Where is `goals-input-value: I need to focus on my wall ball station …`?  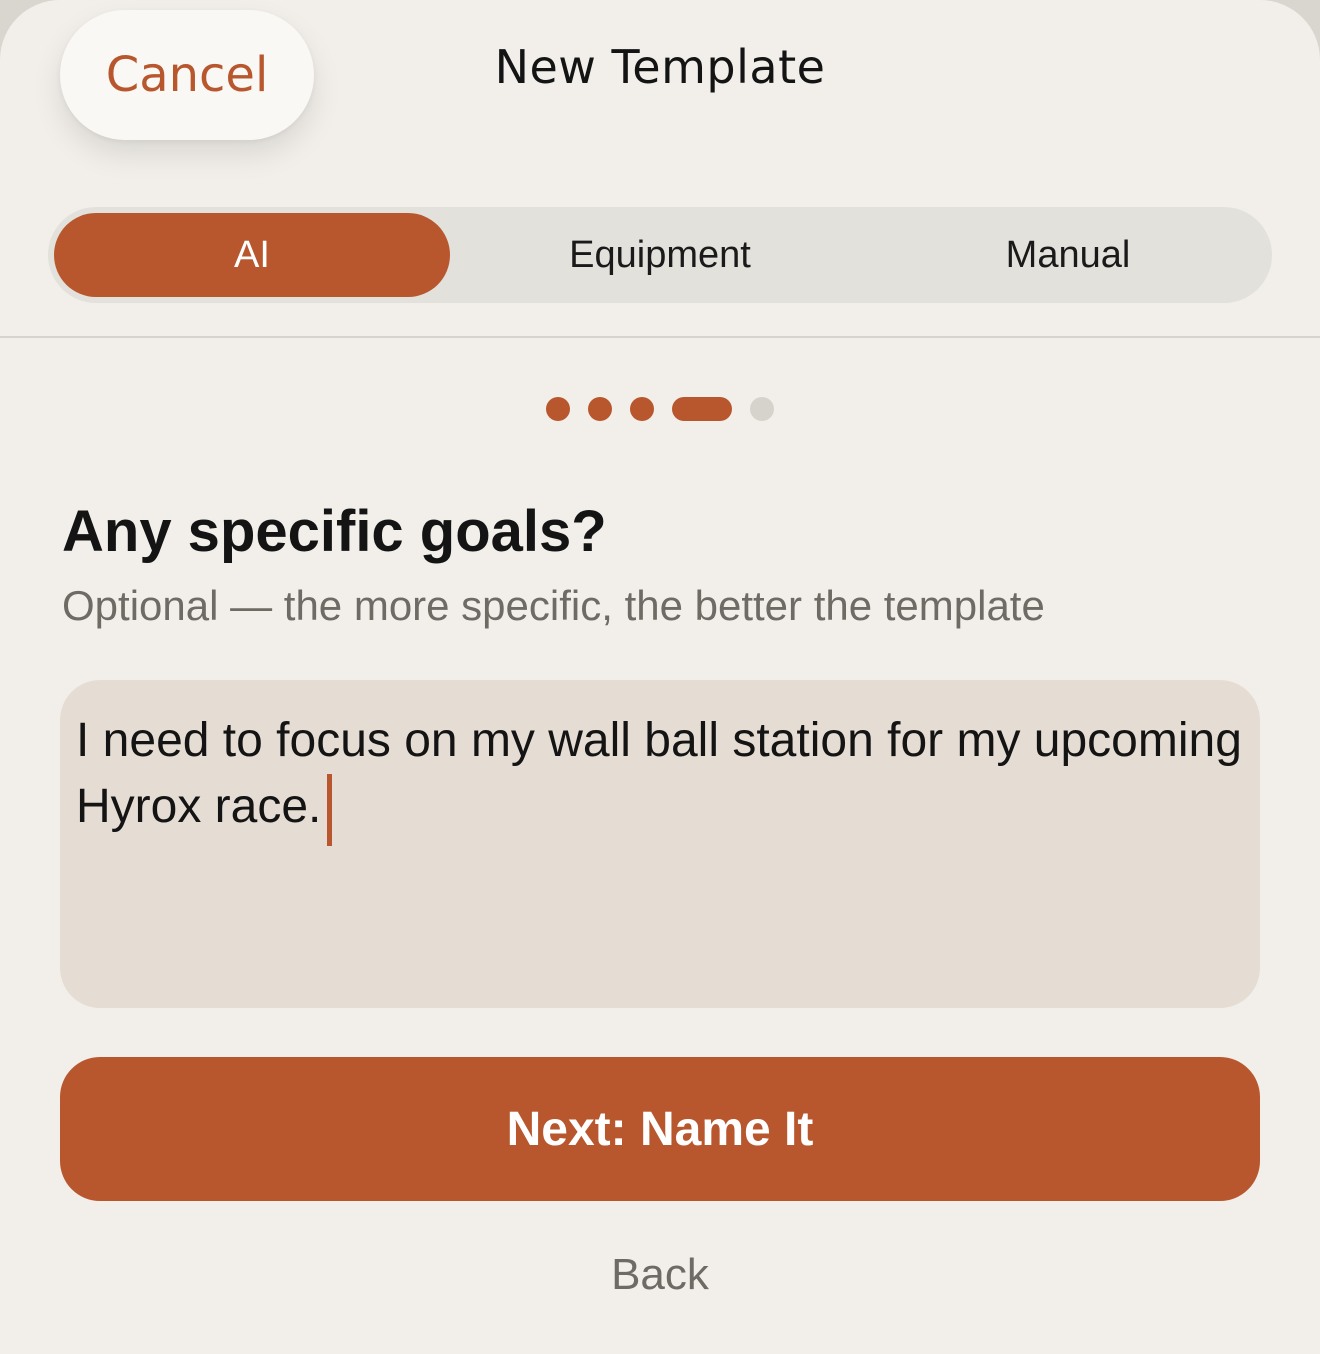
goals-input-value: I need to focus on my wall ball station … is located at coordinates (659, 773).